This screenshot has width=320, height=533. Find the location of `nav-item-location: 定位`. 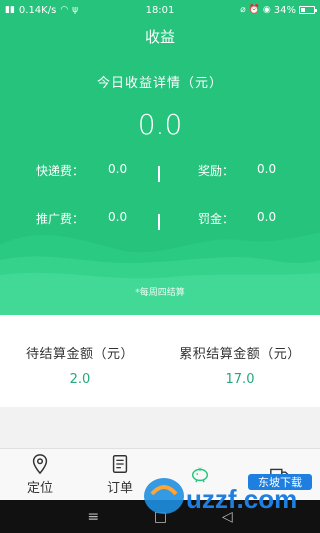

nav-item-location: 定位 is located at coordinates (40, 474).